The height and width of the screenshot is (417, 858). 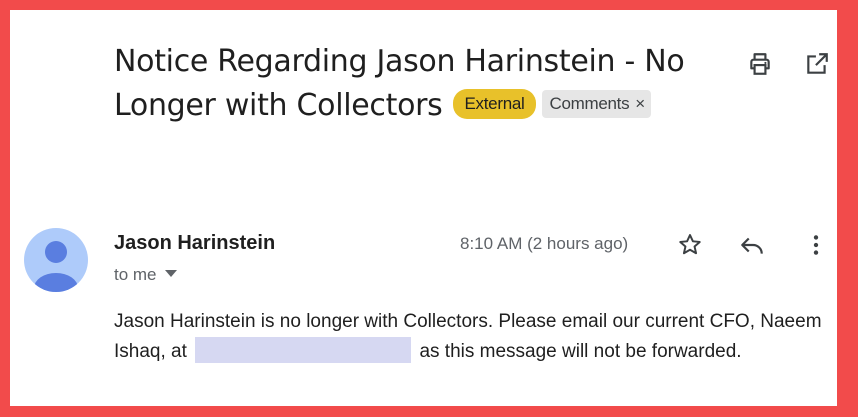 I want to click on star-button, so click(x=690, y=245).